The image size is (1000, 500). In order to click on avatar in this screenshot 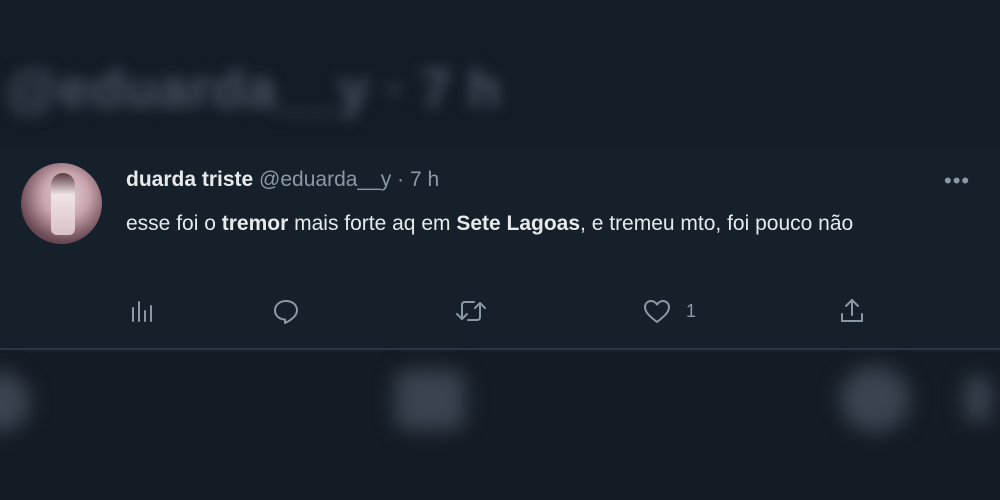, I will do `click(61, 203)`.